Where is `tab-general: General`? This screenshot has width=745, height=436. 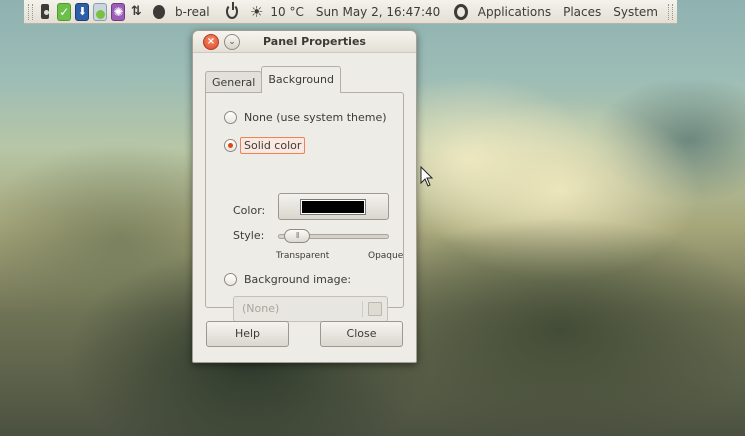 tab-general: General is located at coordinates (234, 82).